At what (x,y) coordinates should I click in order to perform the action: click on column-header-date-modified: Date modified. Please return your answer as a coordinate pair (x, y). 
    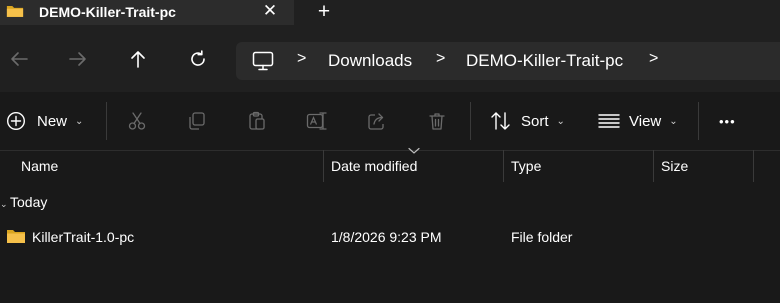
    Looking at the image, I should click on (374, 166).